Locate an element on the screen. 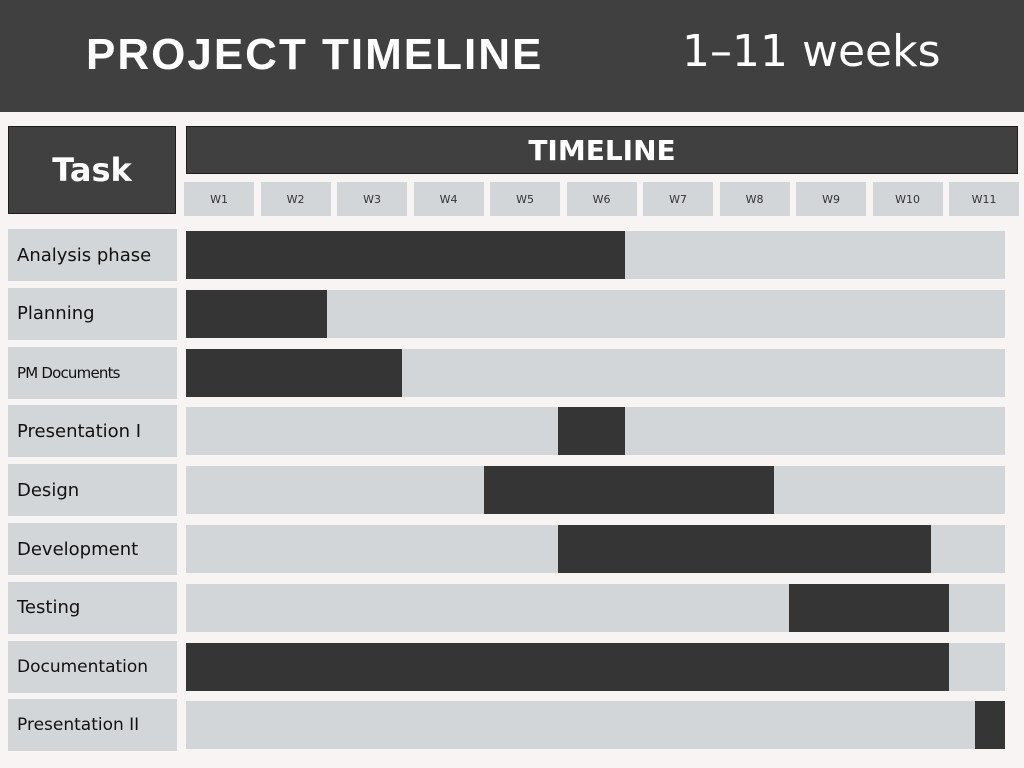  task-label: Presentation I is located at coordinates (92, 431).